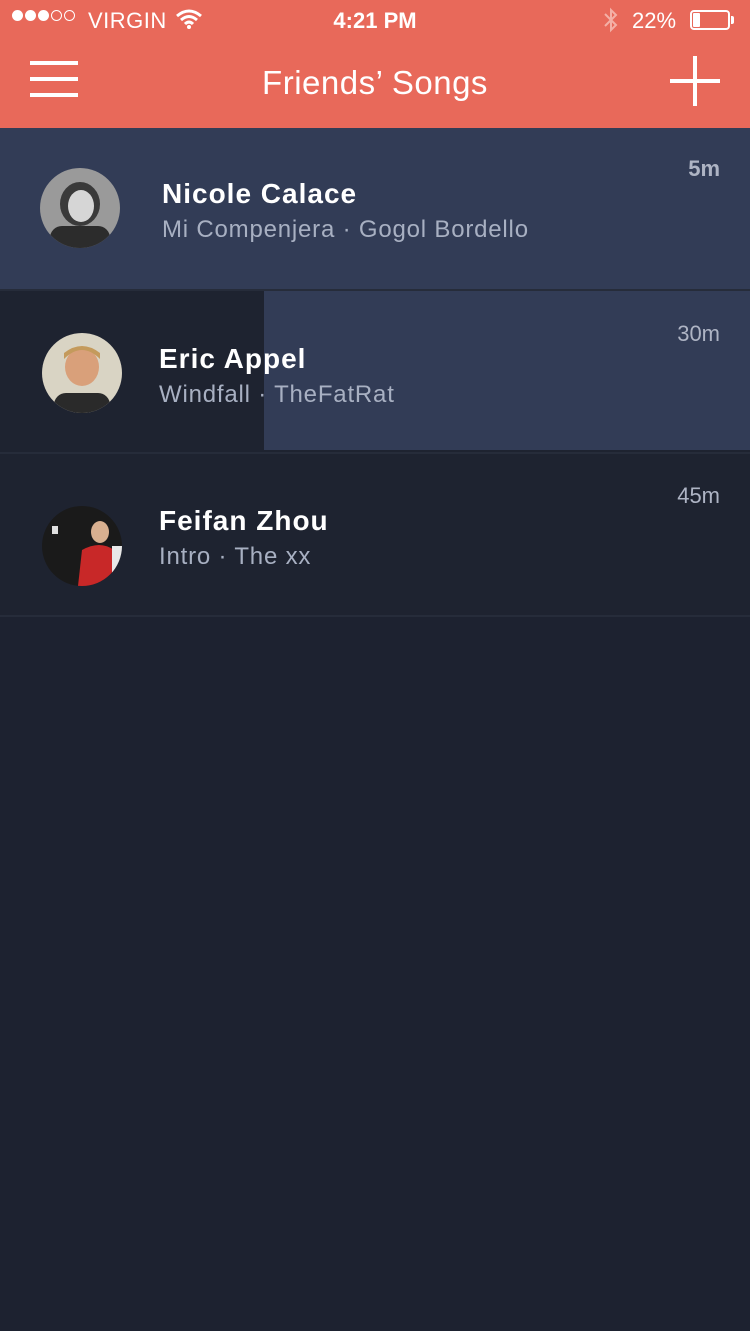 This screenshot has height=1331, width=750. What do you see at coordinates (375, 535) in the screenshot?
I see `list-item: Feifan Zhou Intro · The xx 45m` at bounding box center [375, 535].